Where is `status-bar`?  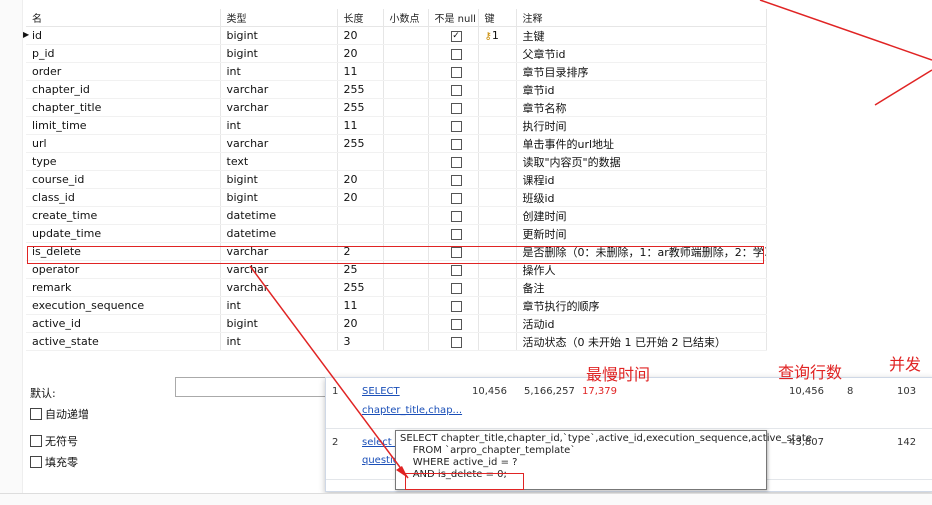 status-bar is located at coordinates (466, 499).